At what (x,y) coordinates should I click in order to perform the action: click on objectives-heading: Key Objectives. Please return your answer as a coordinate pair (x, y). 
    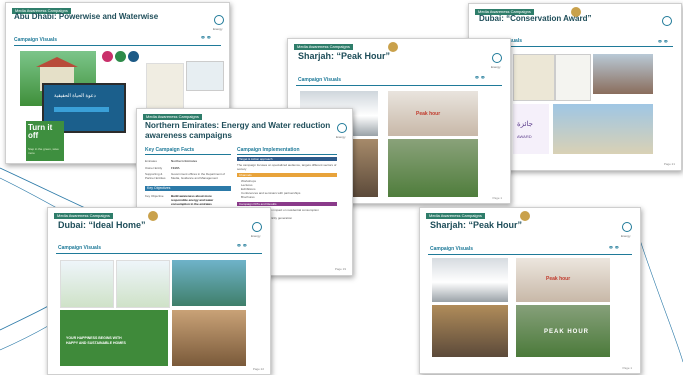
    Looking at the image, I should click on (159, 188).